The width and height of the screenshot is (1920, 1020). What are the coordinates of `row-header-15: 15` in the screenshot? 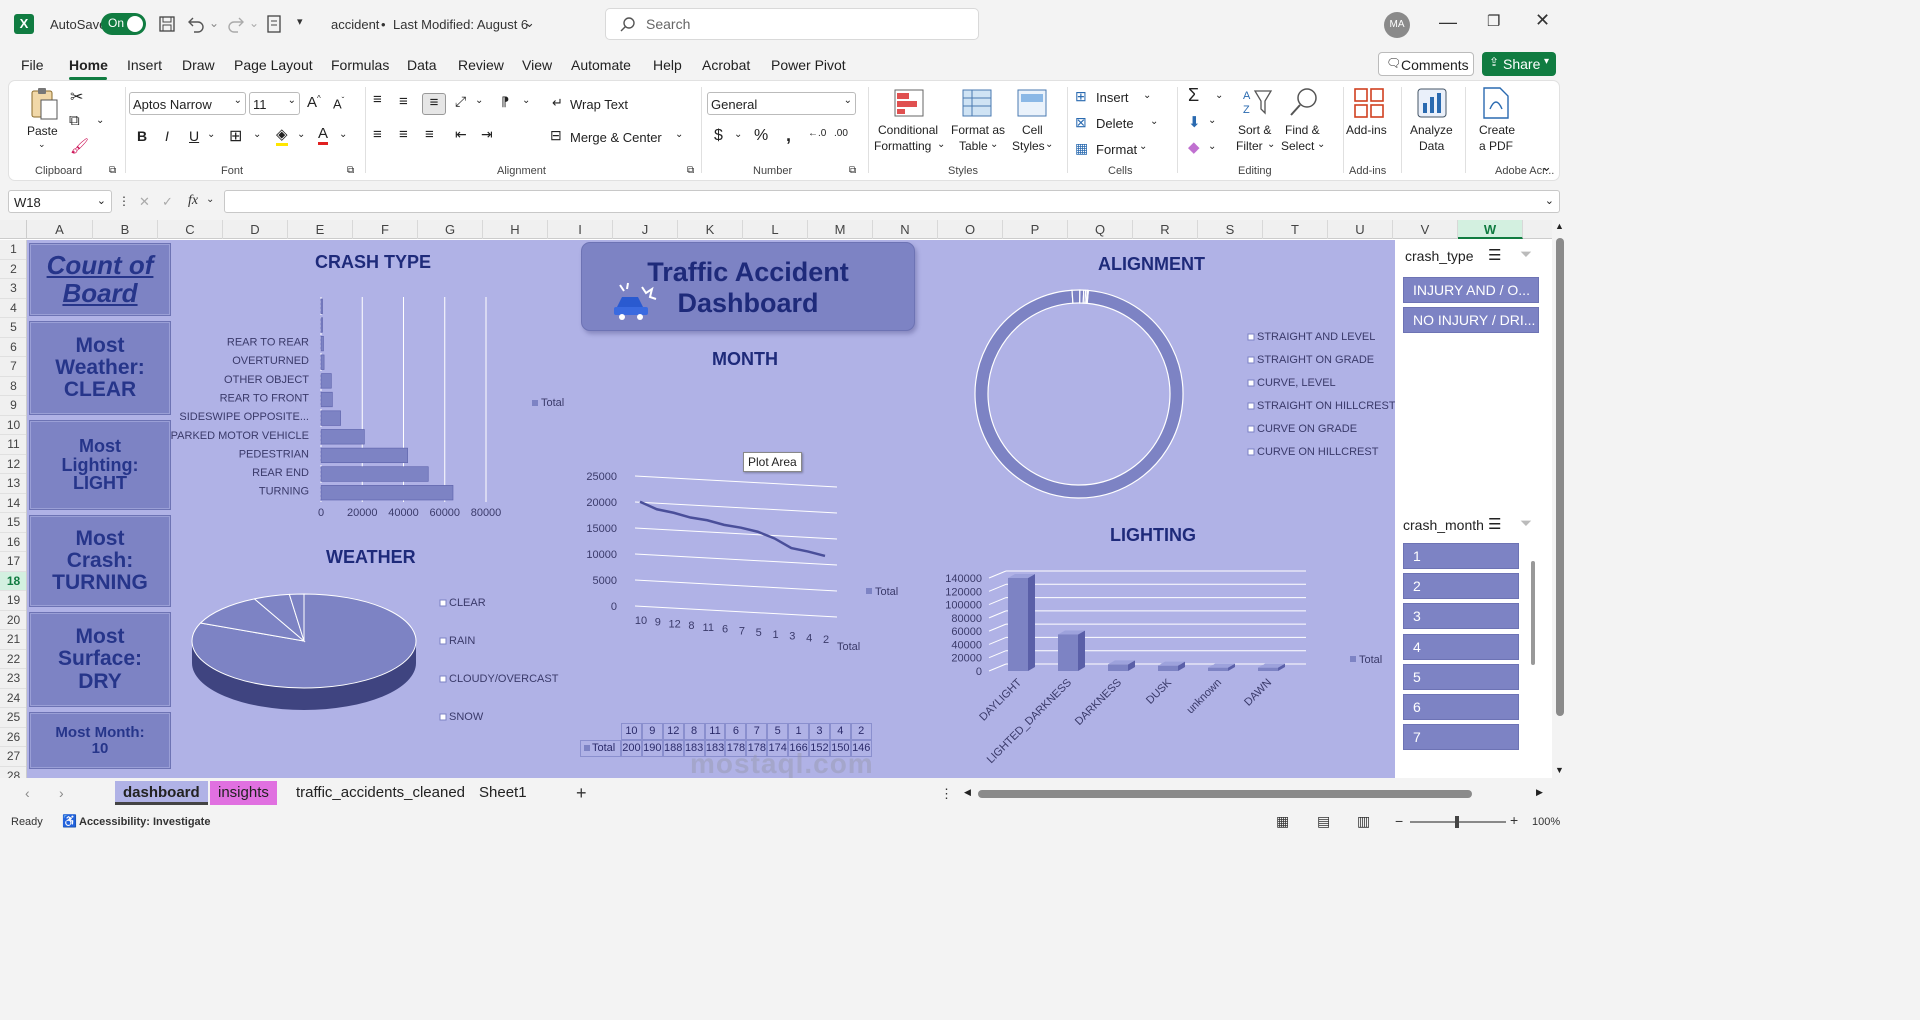 It's located at (13, 523).